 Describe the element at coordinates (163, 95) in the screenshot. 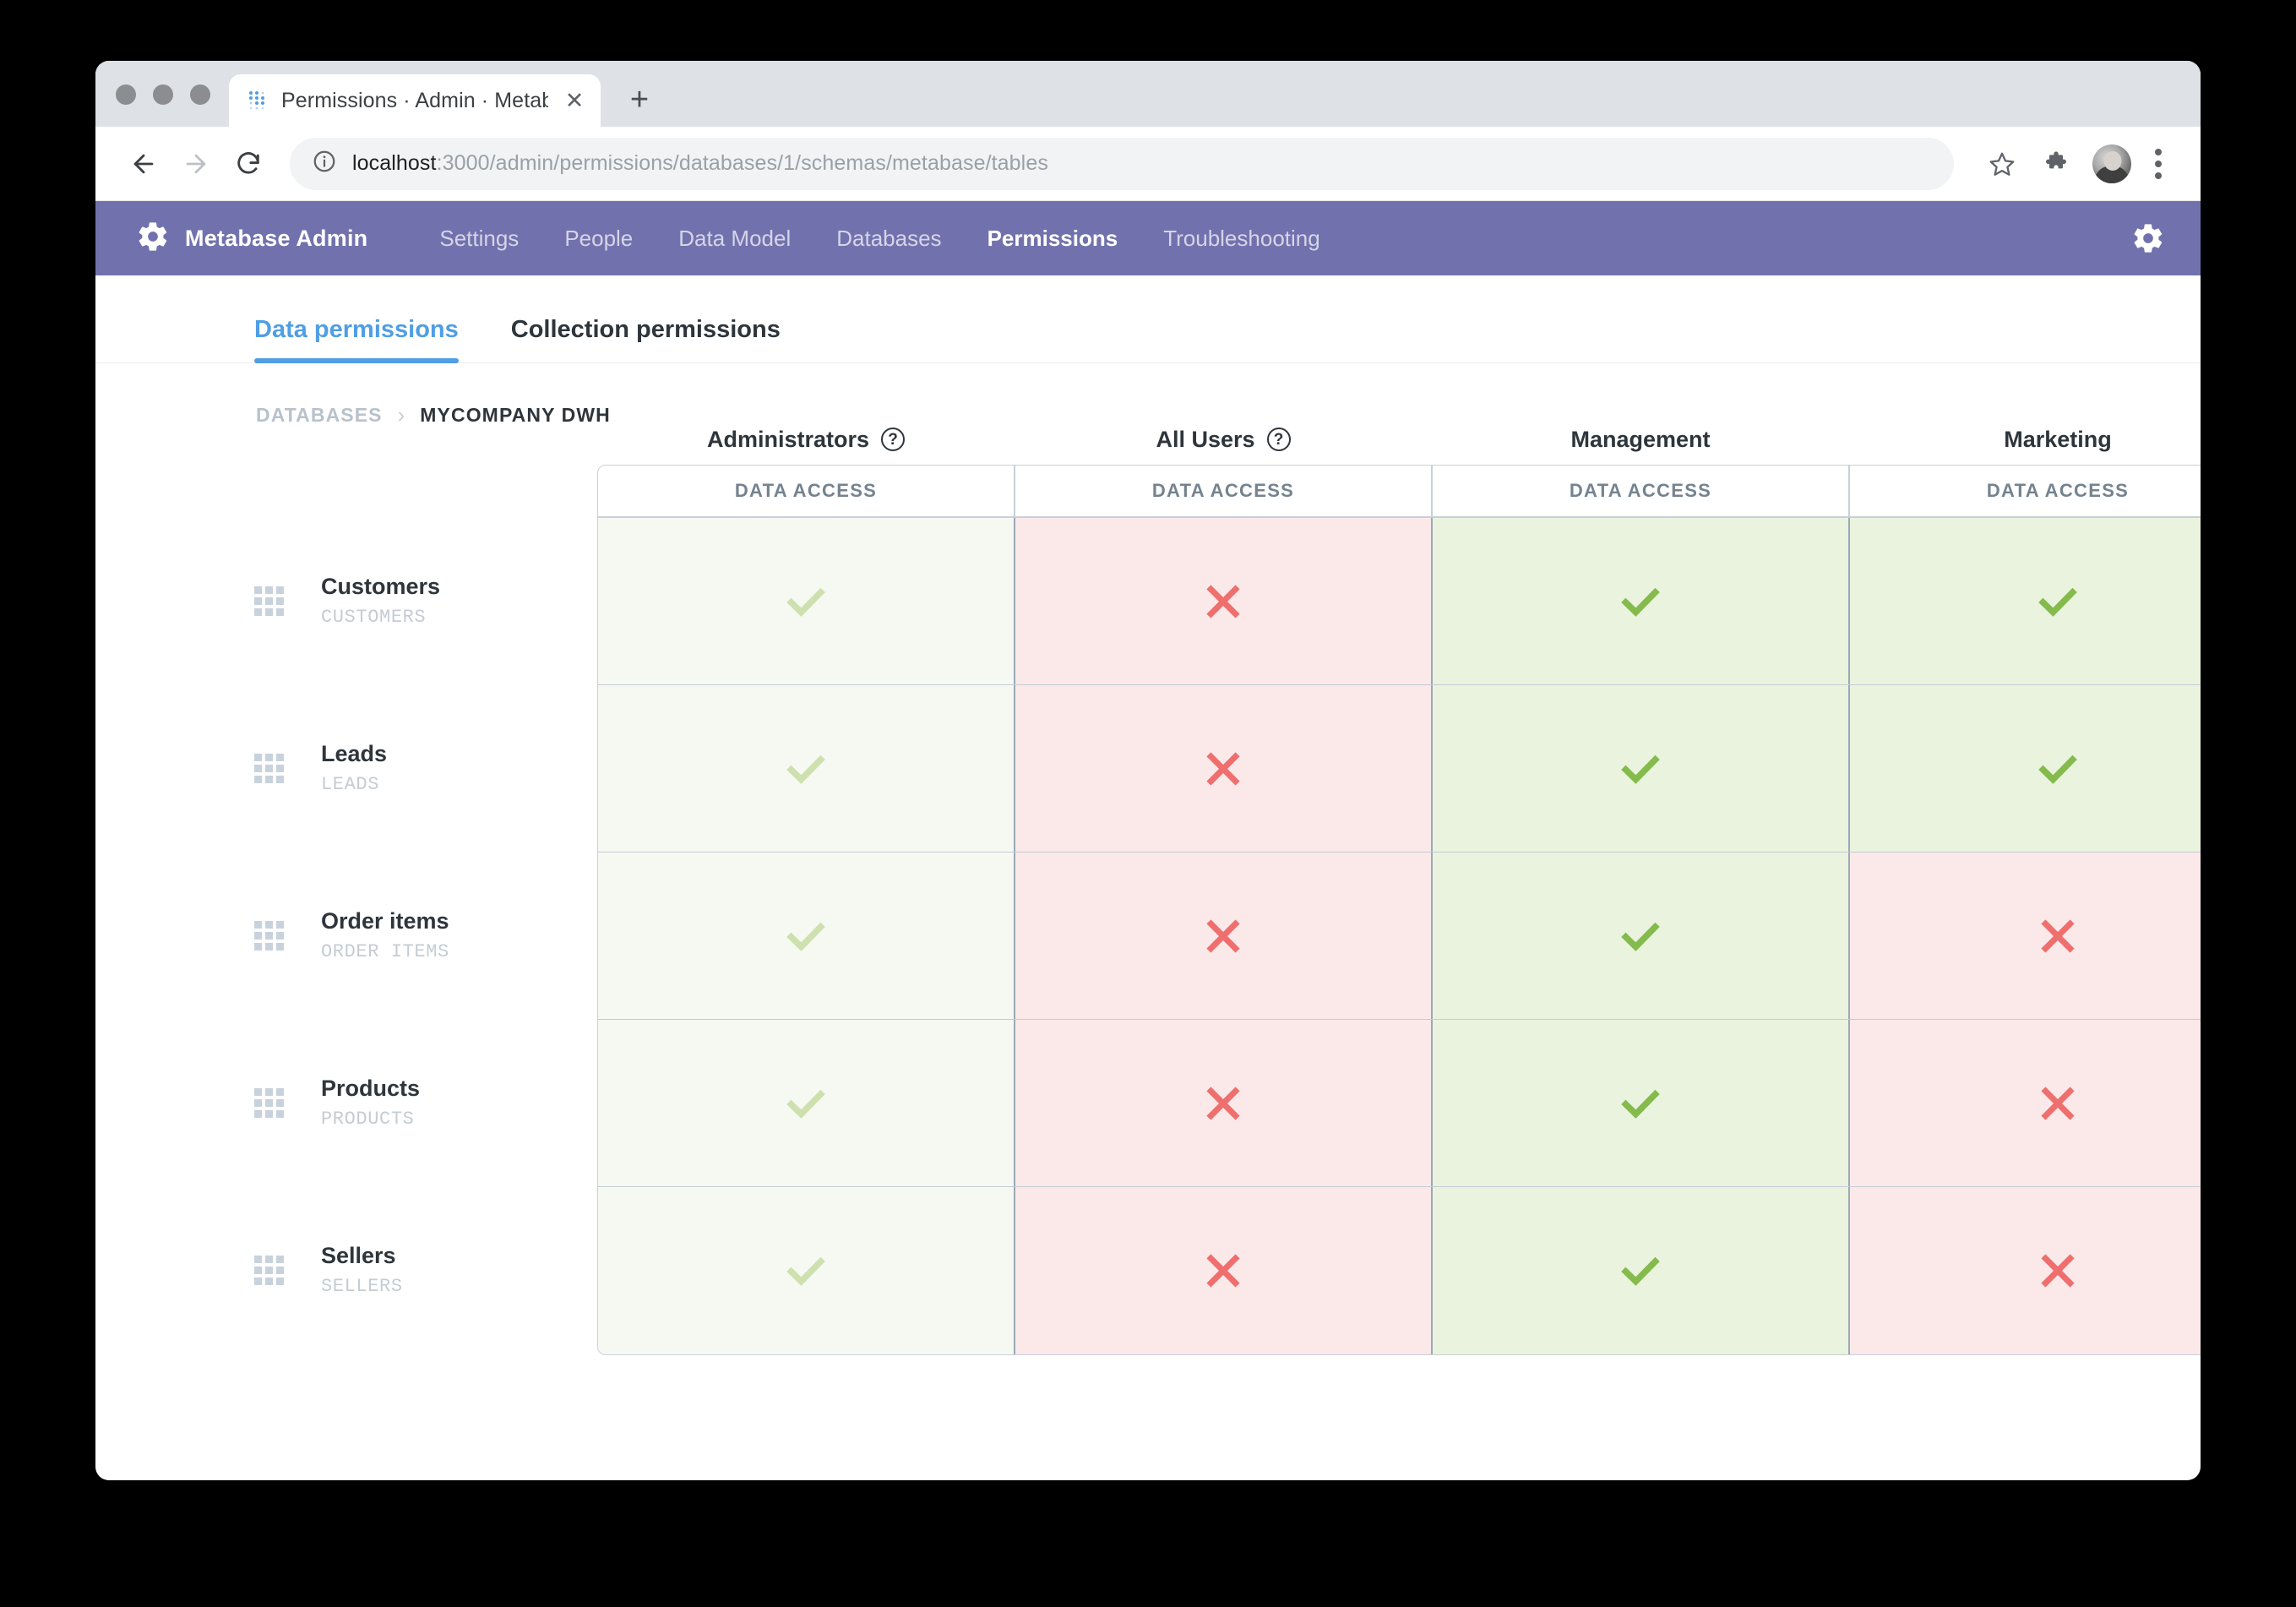

I see `window-minimize-button` at that location.